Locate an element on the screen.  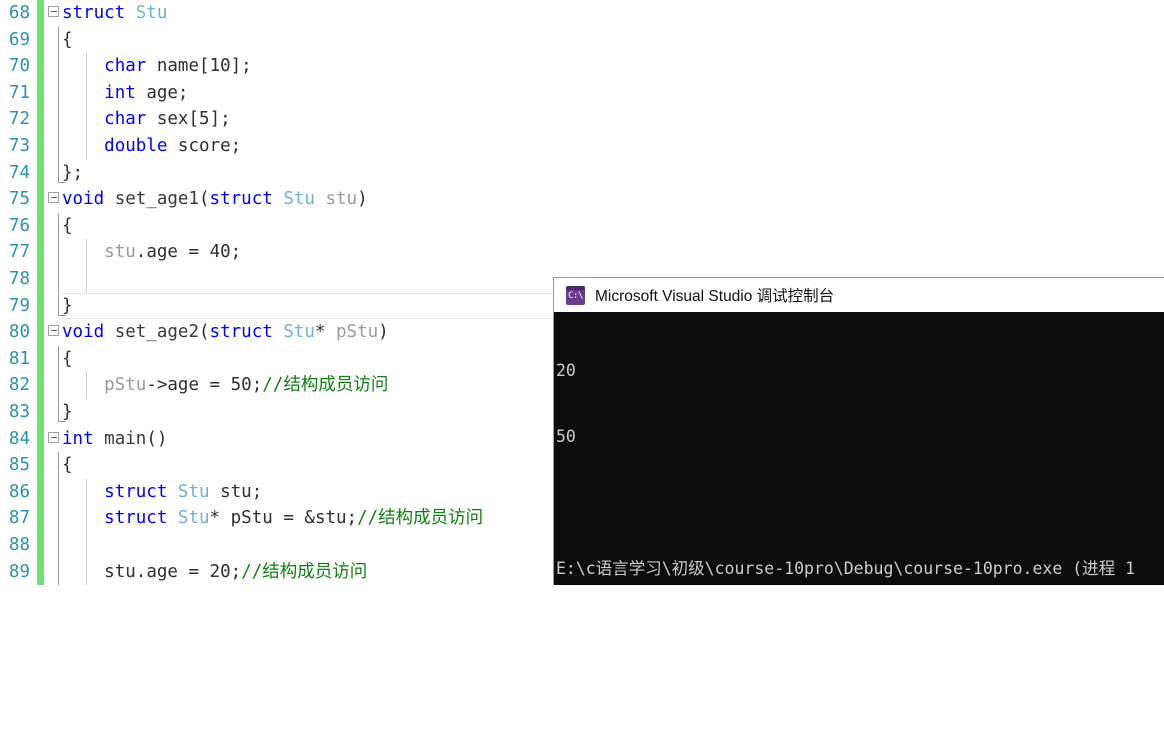
console-output-line: 20 is located at coordinates (566, 370).